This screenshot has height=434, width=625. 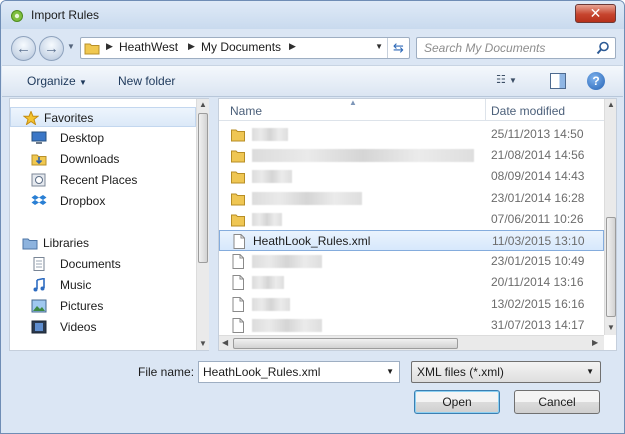 I want to click on sidebar-item-dropbox: Dropbox, so click(x=103, y=201).